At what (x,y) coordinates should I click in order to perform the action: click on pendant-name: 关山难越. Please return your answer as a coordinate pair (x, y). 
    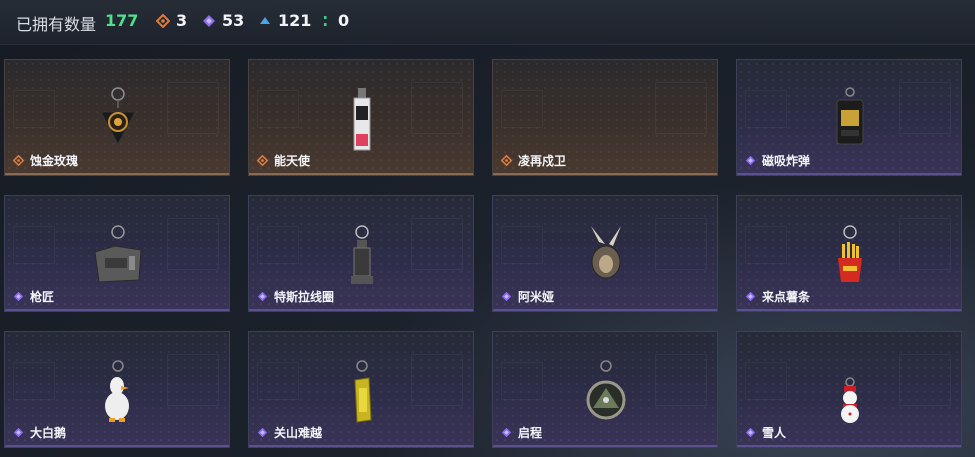
    Looking at the image, I should click on (298, 433).